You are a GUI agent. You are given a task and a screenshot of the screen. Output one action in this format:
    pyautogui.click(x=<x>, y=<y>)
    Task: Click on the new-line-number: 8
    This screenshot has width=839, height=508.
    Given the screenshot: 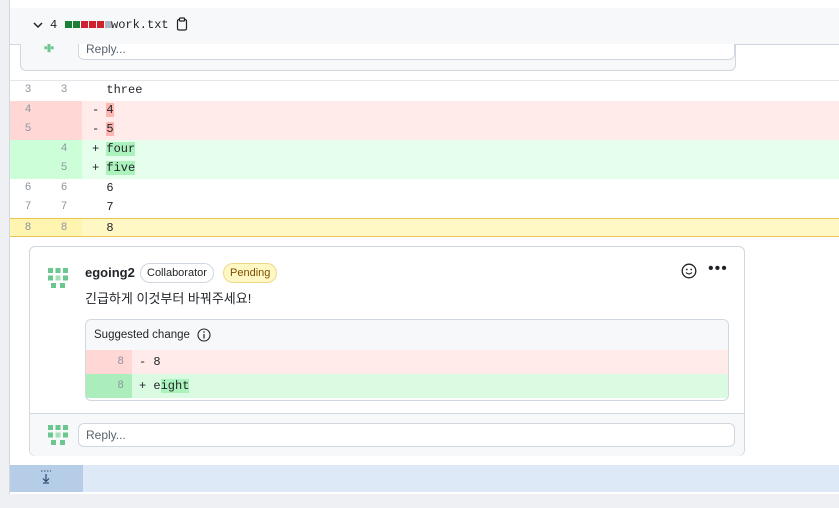 What is the action you would take?
    pyautogui.click(x=64, y=227)
    